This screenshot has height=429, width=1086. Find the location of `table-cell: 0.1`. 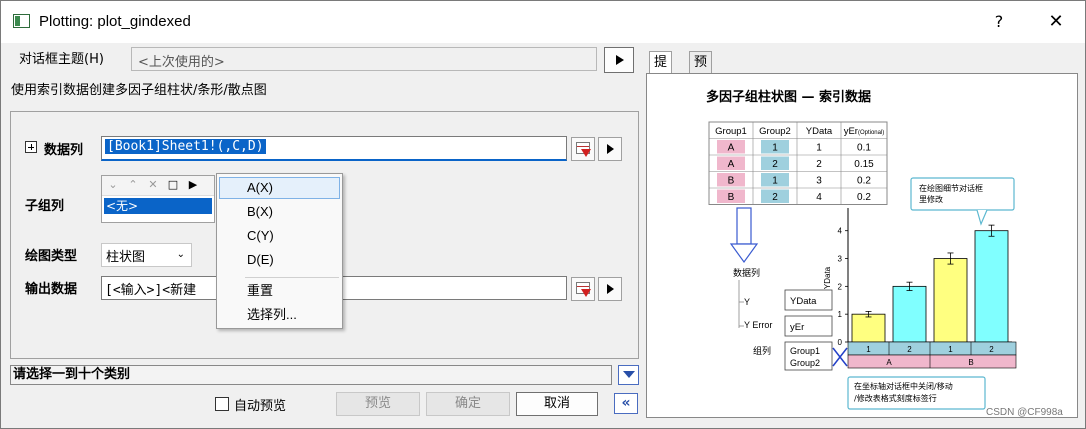

table-cell: 0.1 is located at coordinates (864, 148).